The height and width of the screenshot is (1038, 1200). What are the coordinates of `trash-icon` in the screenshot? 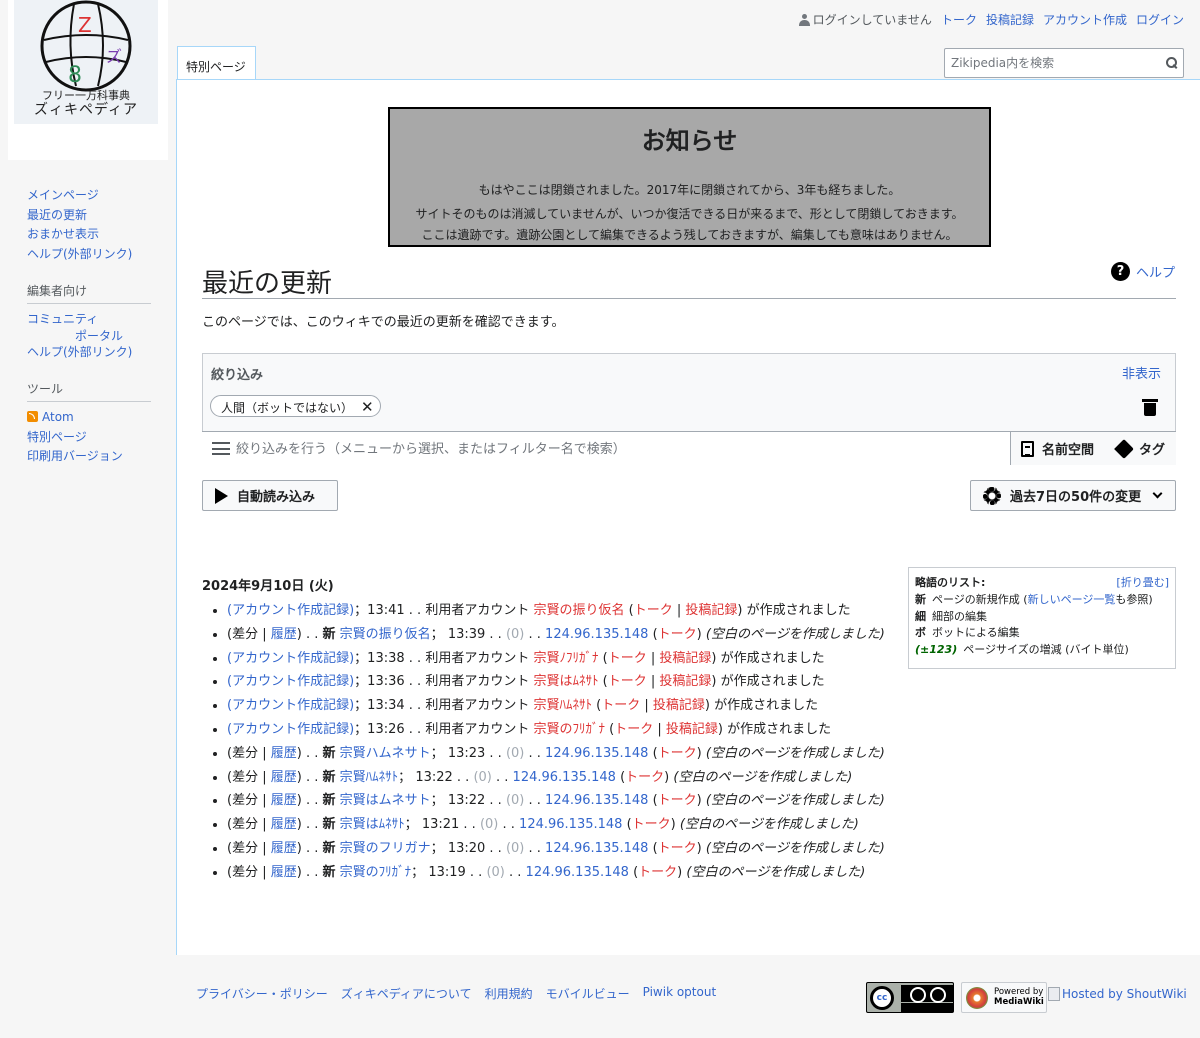 It's located at (1150, 407).